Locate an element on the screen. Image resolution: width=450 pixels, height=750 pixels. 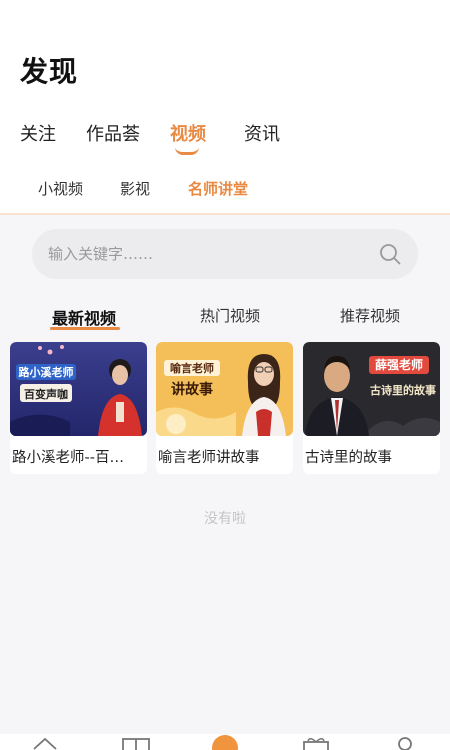
search-icon is located at coordinates (390, 254).